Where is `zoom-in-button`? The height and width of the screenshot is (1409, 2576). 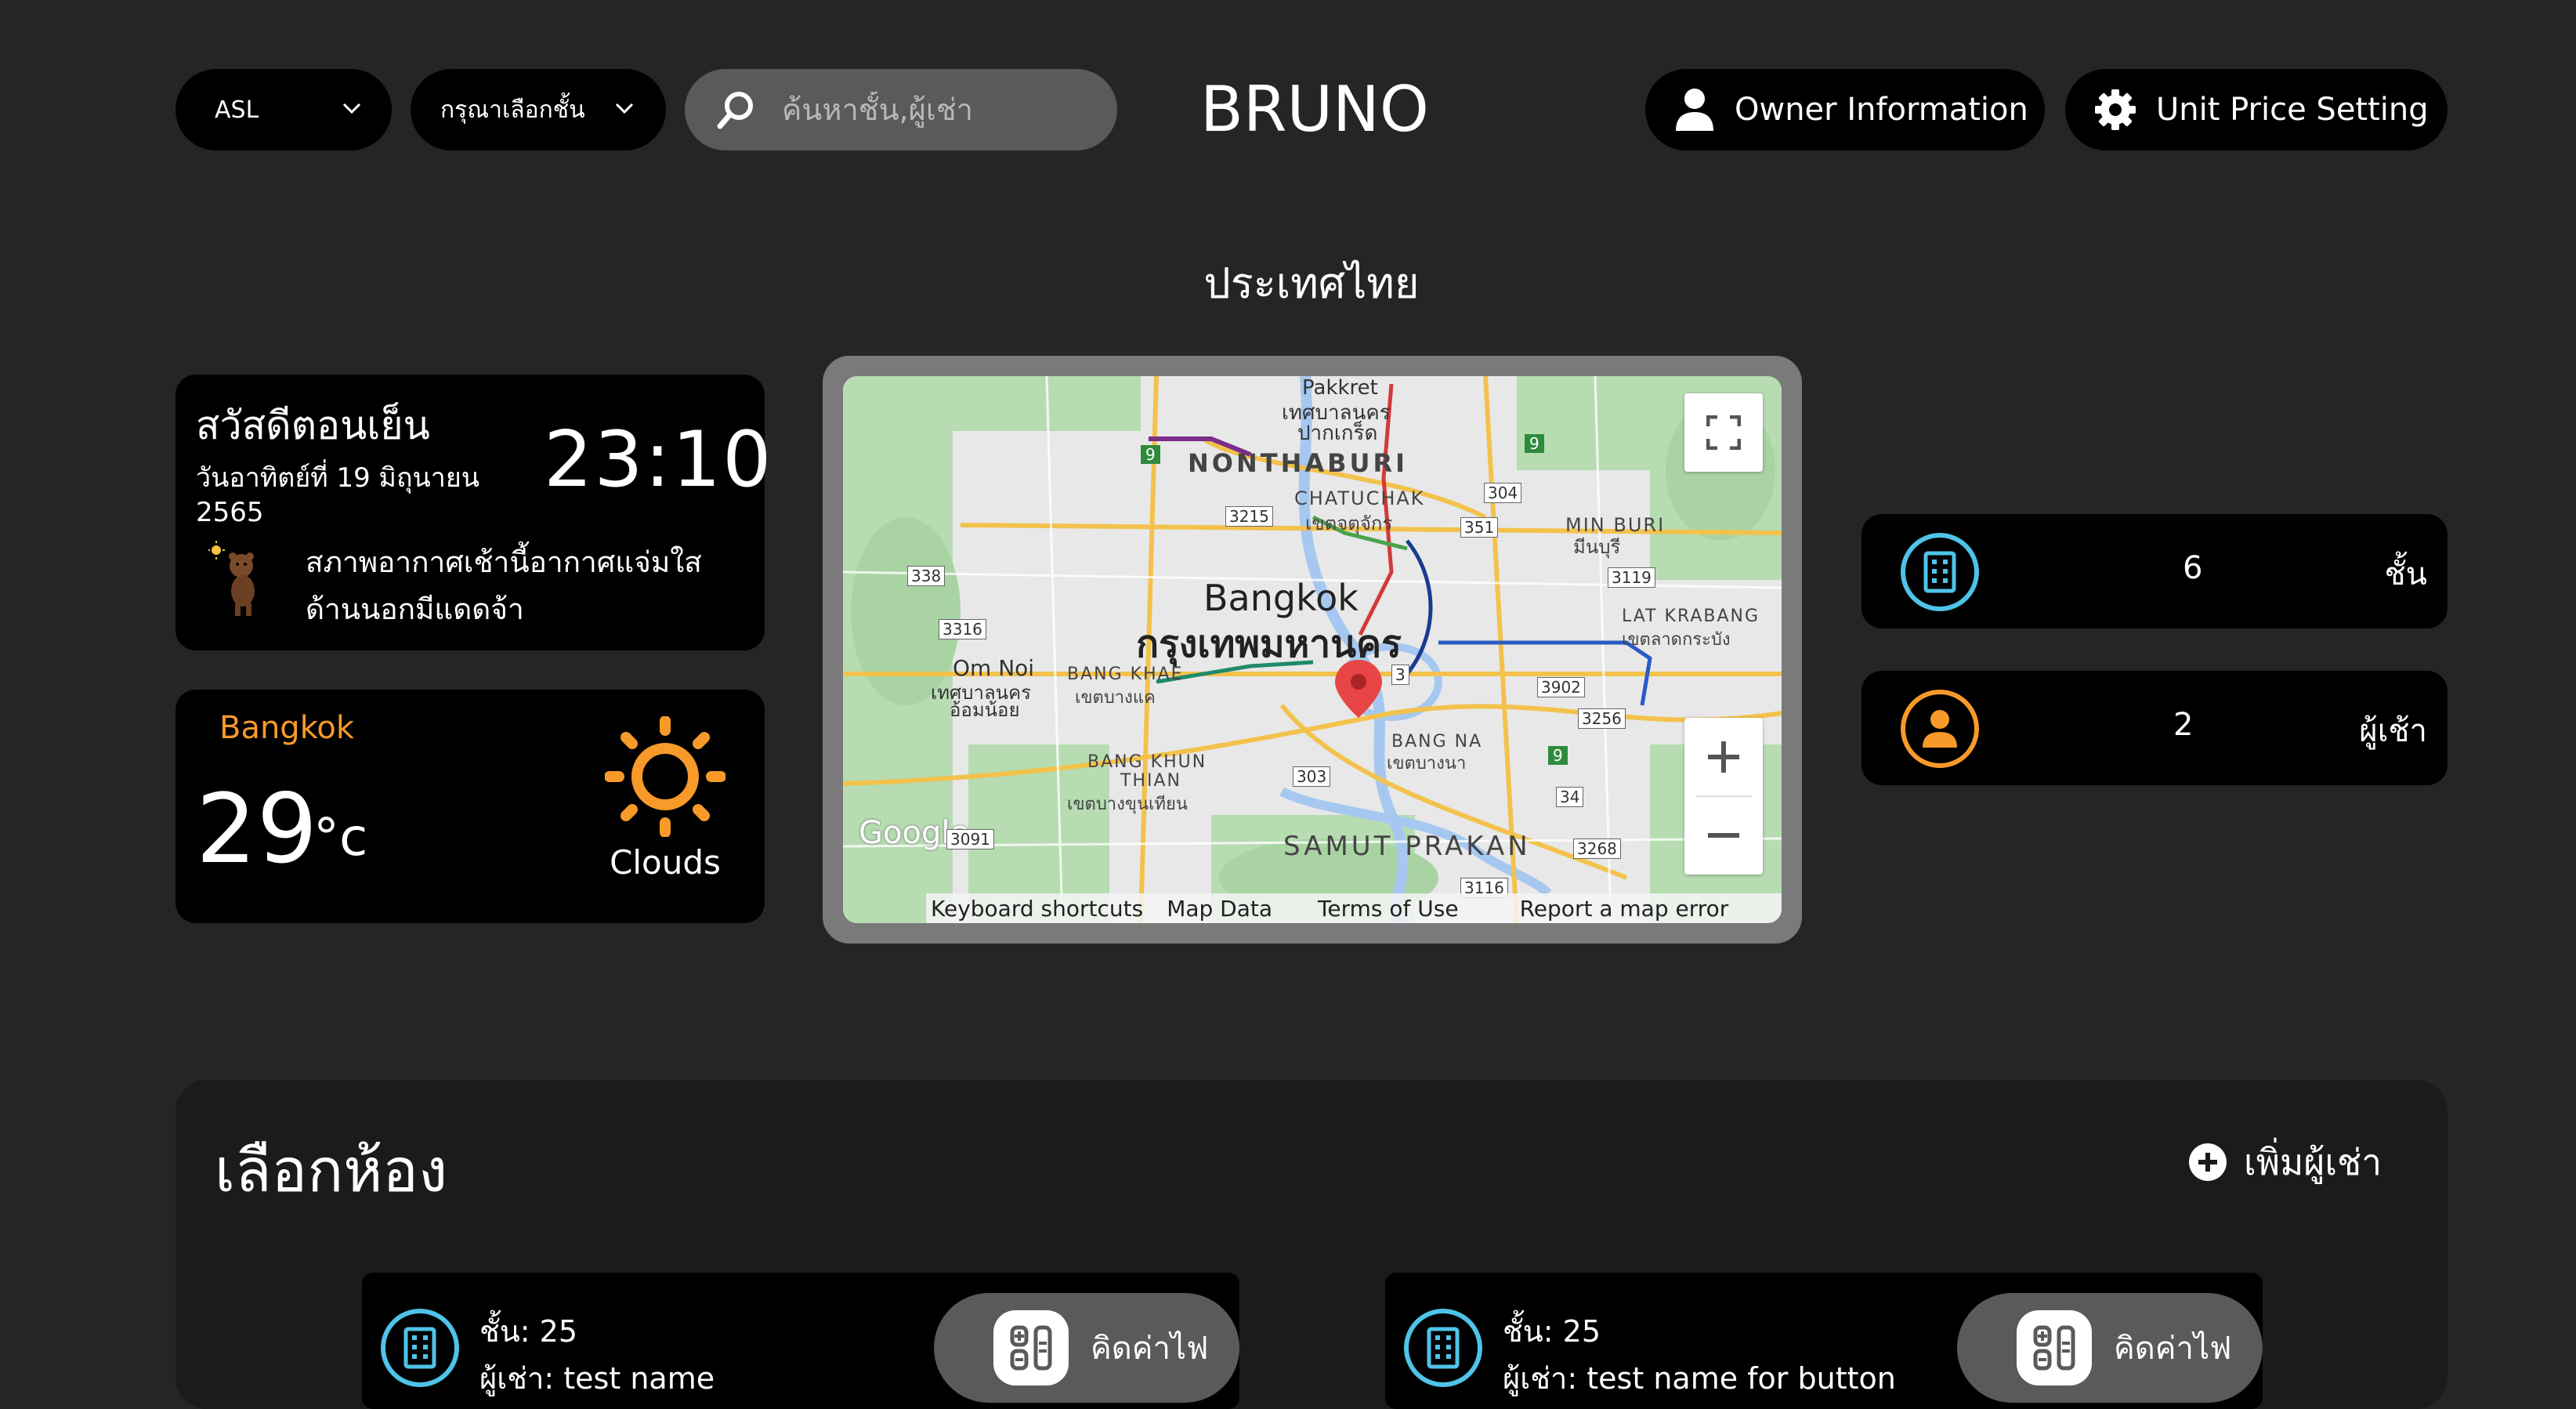 zoom-in-button is located at coordinates (1723, 757).